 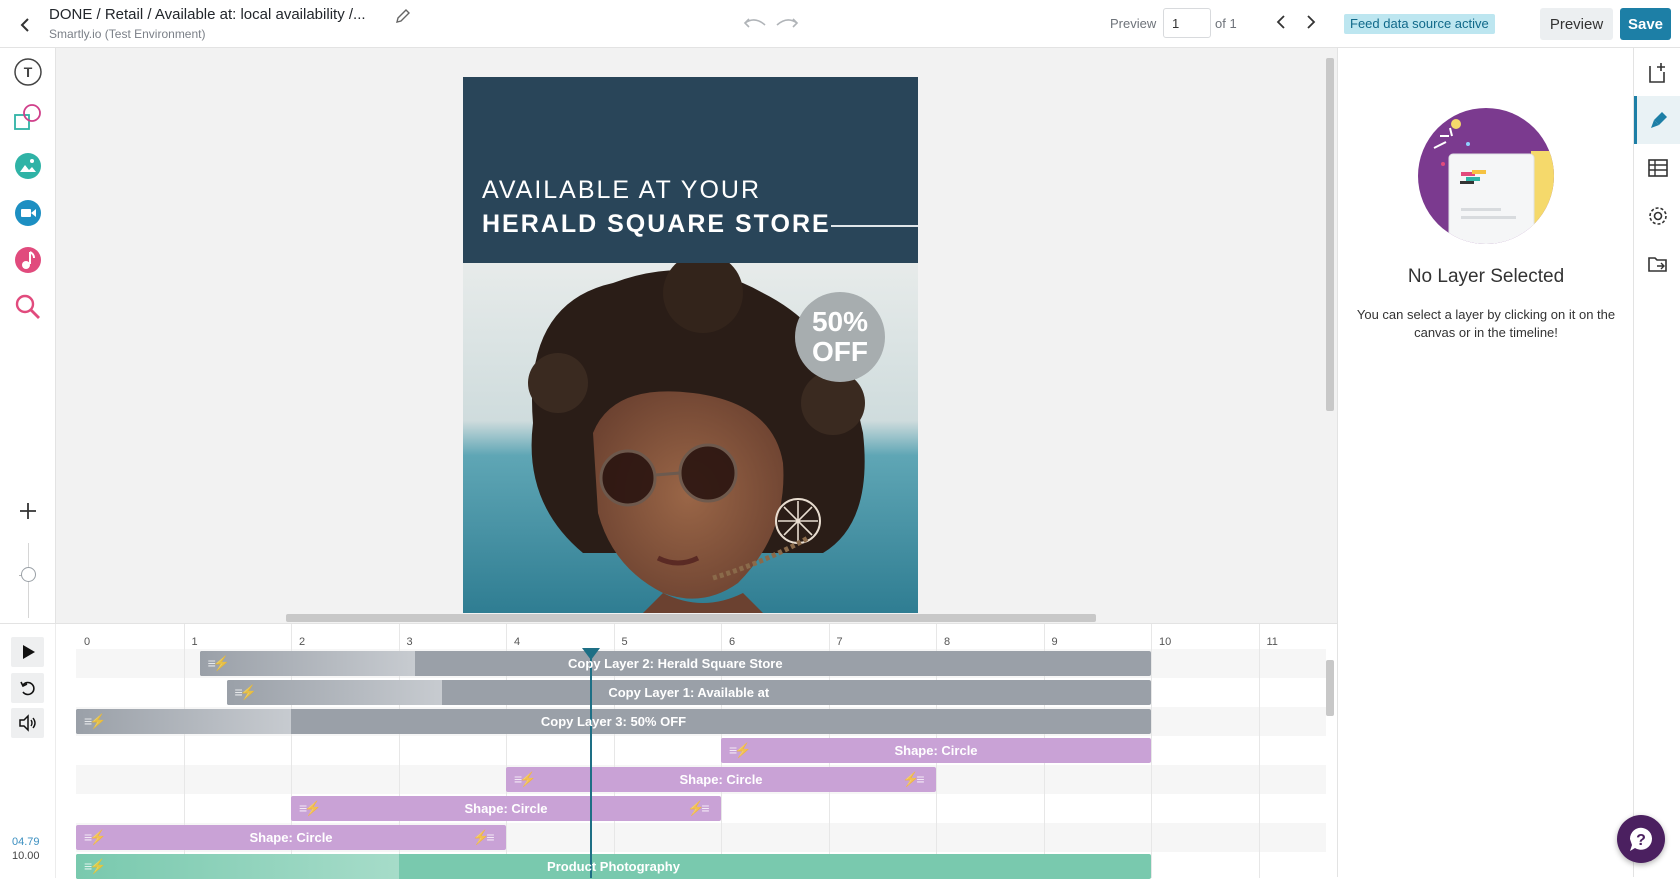 I want to click on timeline-tick-label: 4, so click(x=517, y=642).